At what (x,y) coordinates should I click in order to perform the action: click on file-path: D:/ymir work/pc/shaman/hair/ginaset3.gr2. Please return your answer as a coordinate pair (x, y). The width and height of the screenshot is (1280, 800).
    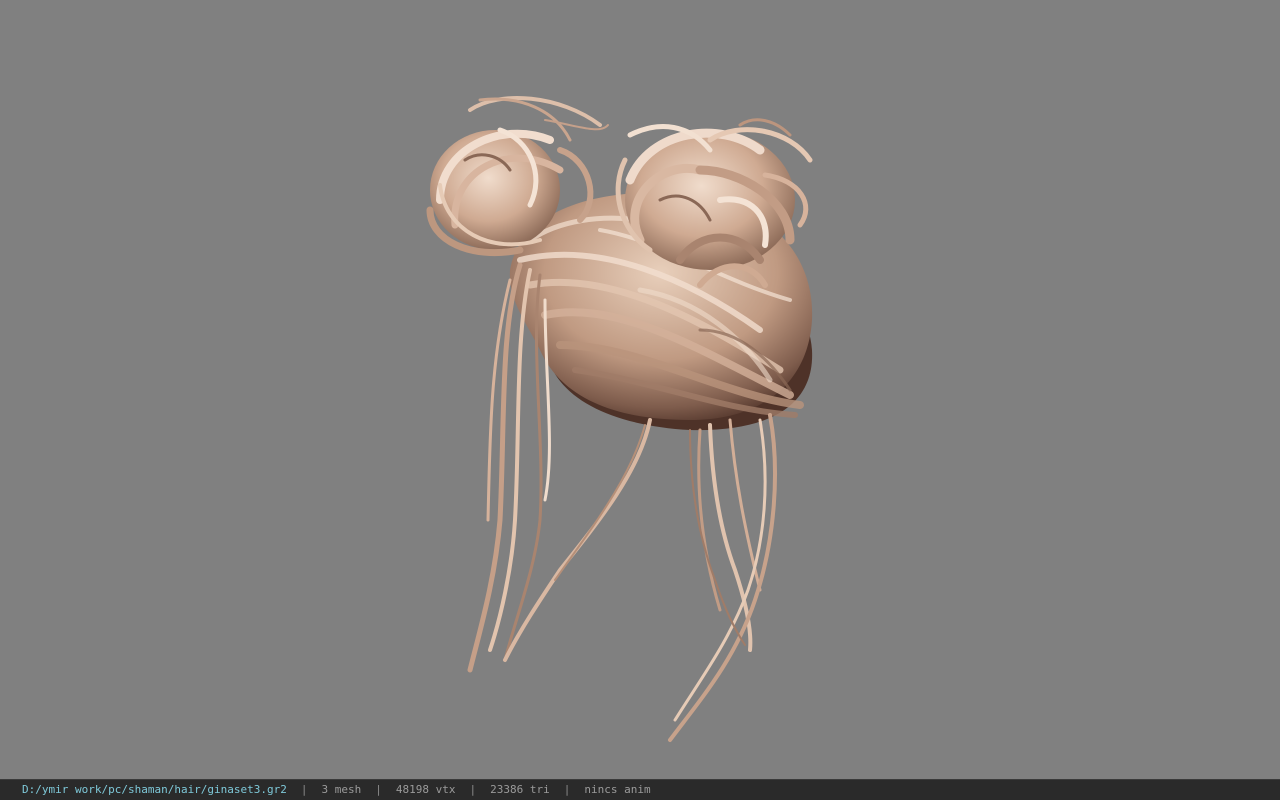
    Looking at the image, I should click on (154, 789).